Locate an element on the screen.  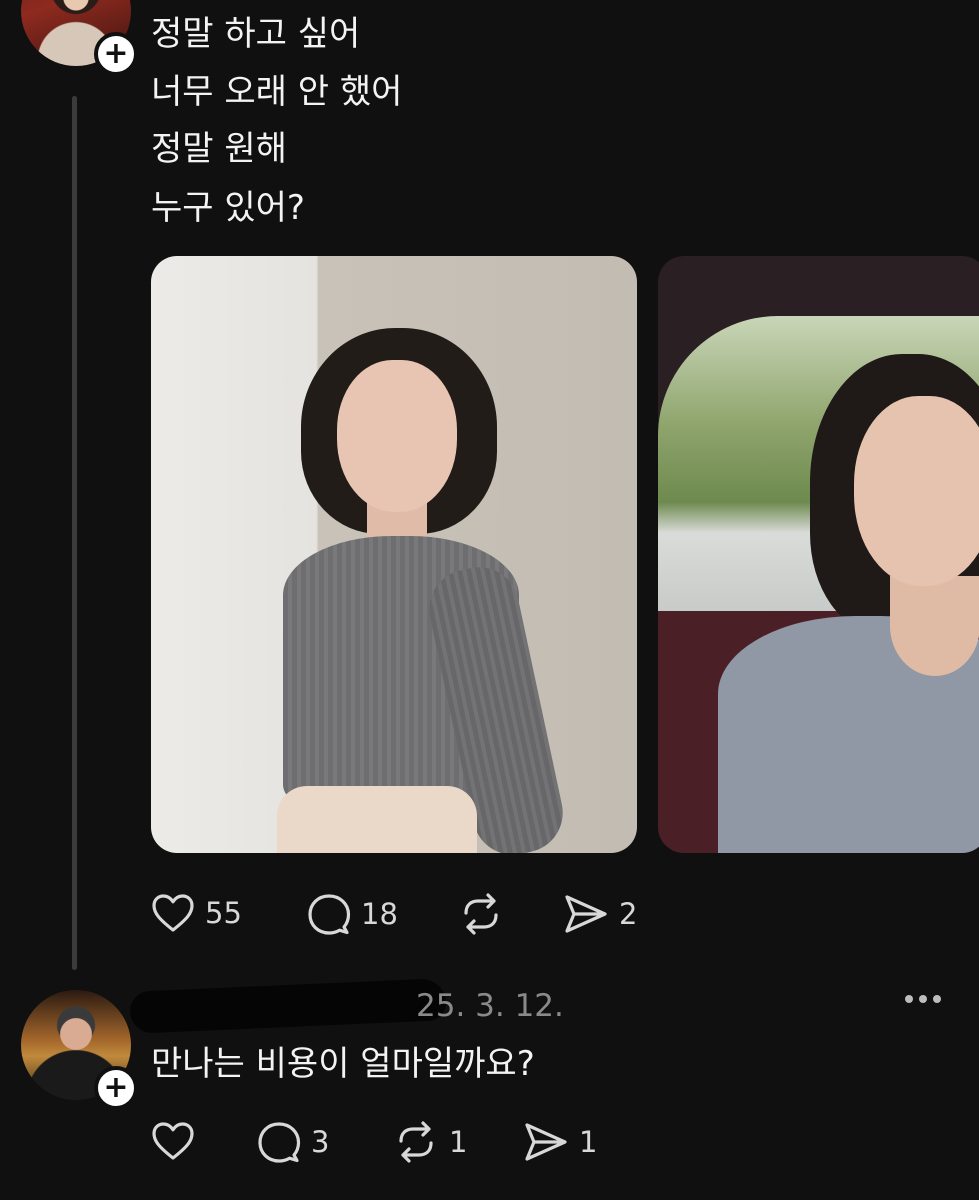
more-icon is located at coordinates (923, 999).